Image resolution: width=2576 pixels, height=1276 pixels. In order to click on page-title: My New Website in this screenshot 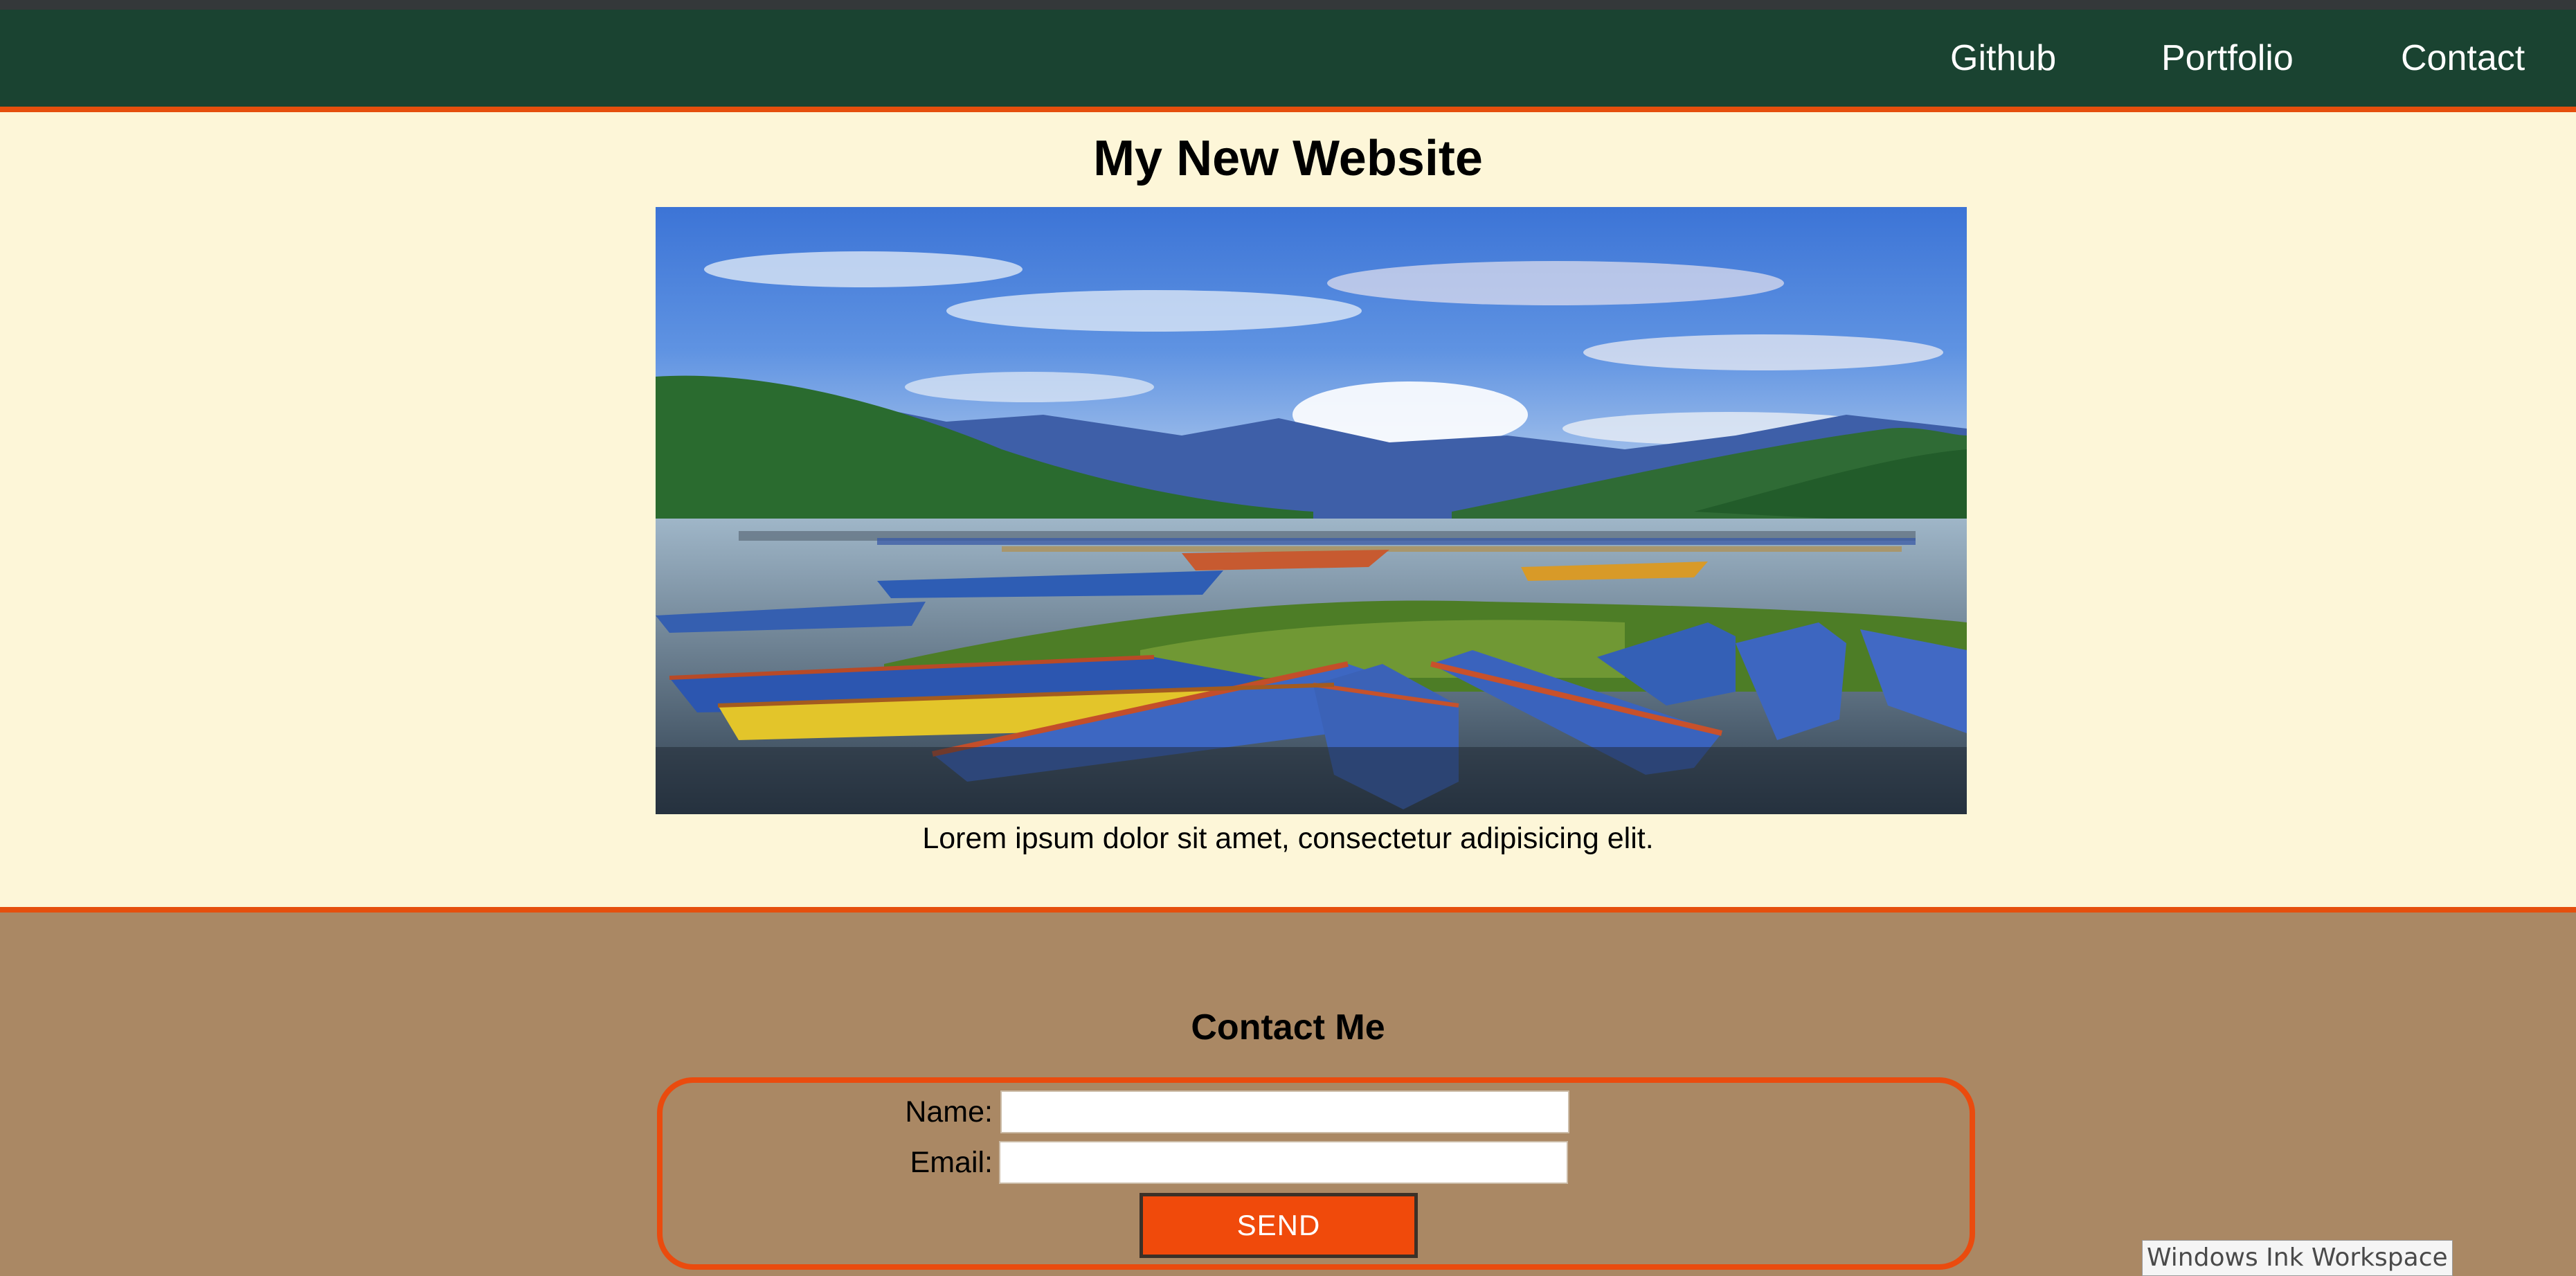, I will do `click(1288, 158)`.